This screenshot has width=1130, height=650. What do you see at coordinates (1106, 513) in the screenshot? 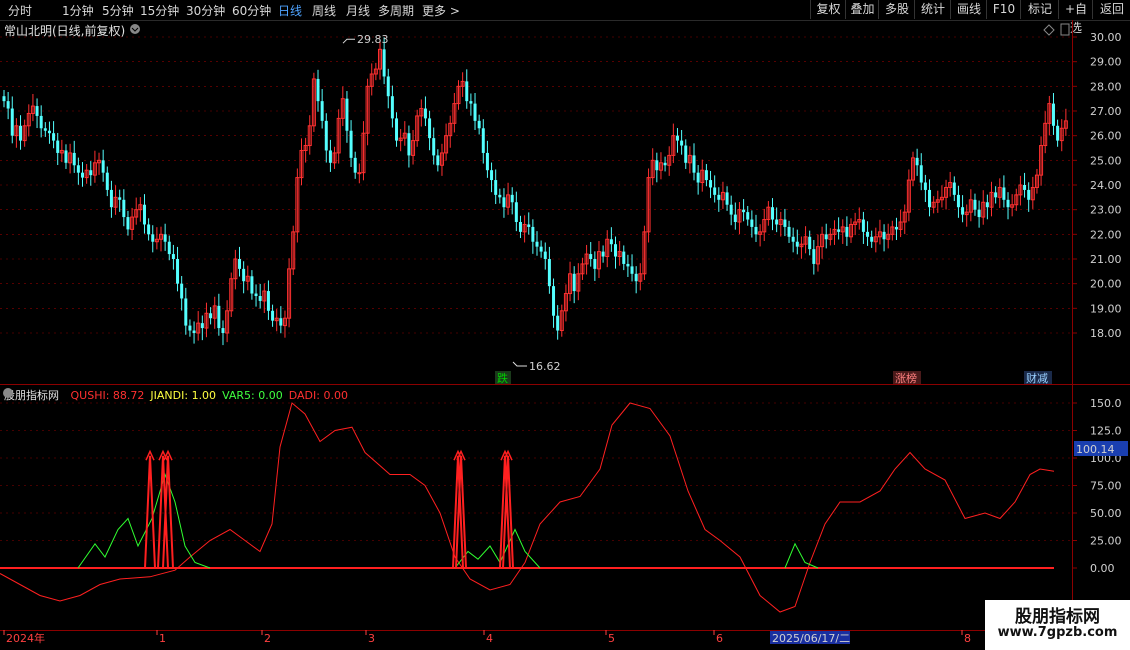
I see `indicator-tick-label: 50.00` at bounding box center [1106, 513].